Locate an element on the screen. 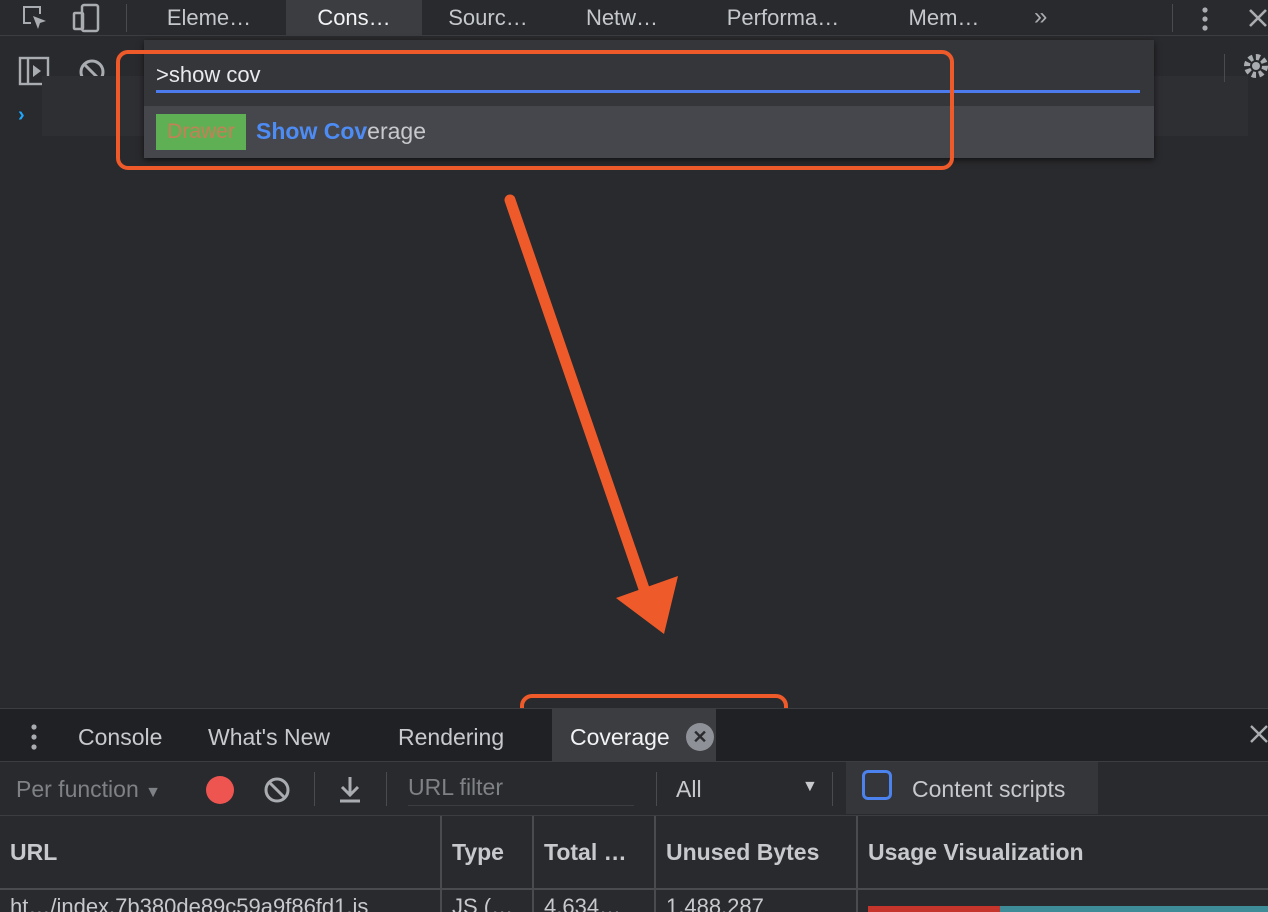 The width and height of the screenshot is (1268, 912). usage-bar-unused is located at coordinates (934, 909).